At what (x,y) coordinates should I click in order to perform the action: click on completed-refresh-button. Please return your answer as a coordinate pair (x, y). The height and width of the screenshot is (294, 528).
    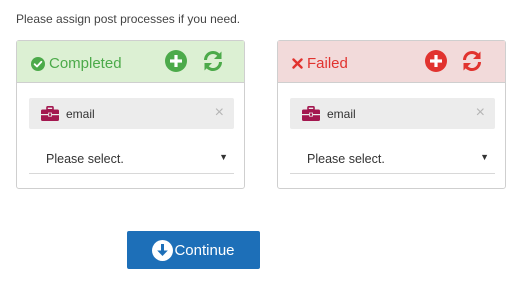
    Looking at the image, I should click on (213, 61).